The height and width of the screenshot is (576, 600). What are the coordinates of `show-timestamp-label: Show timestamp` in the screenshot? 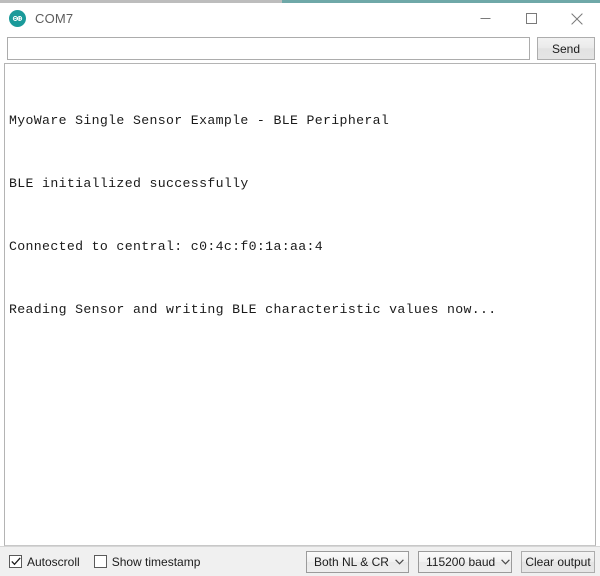 It's located at (156, 561).